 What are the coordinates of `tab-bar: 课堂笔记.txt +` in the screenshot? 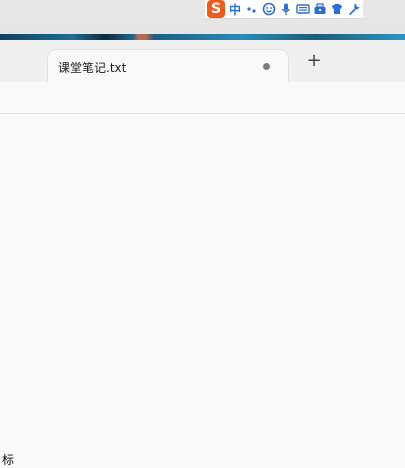 It's located at (202, 61).